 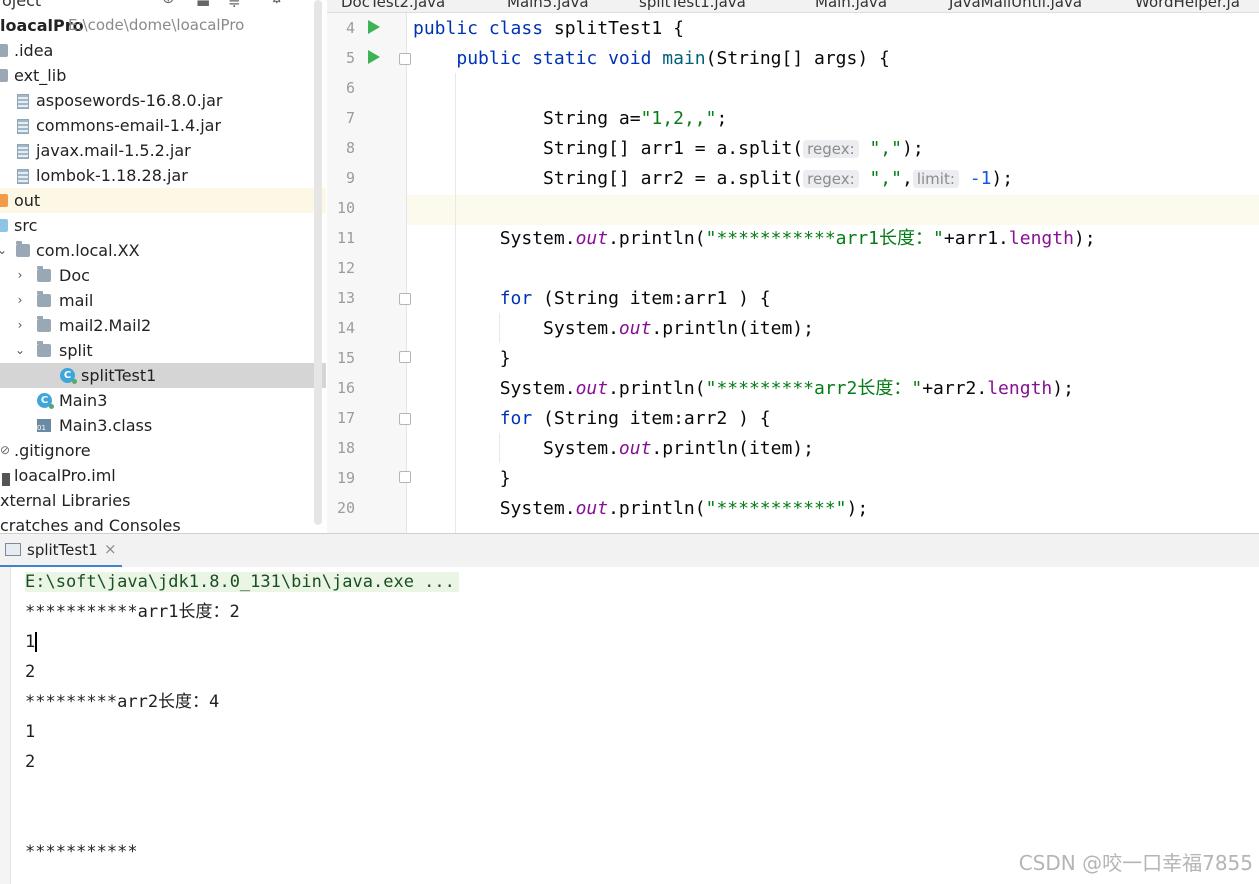 I want to click on tree-item-splittest1: C splitTest1, so click(x=163, y=375).